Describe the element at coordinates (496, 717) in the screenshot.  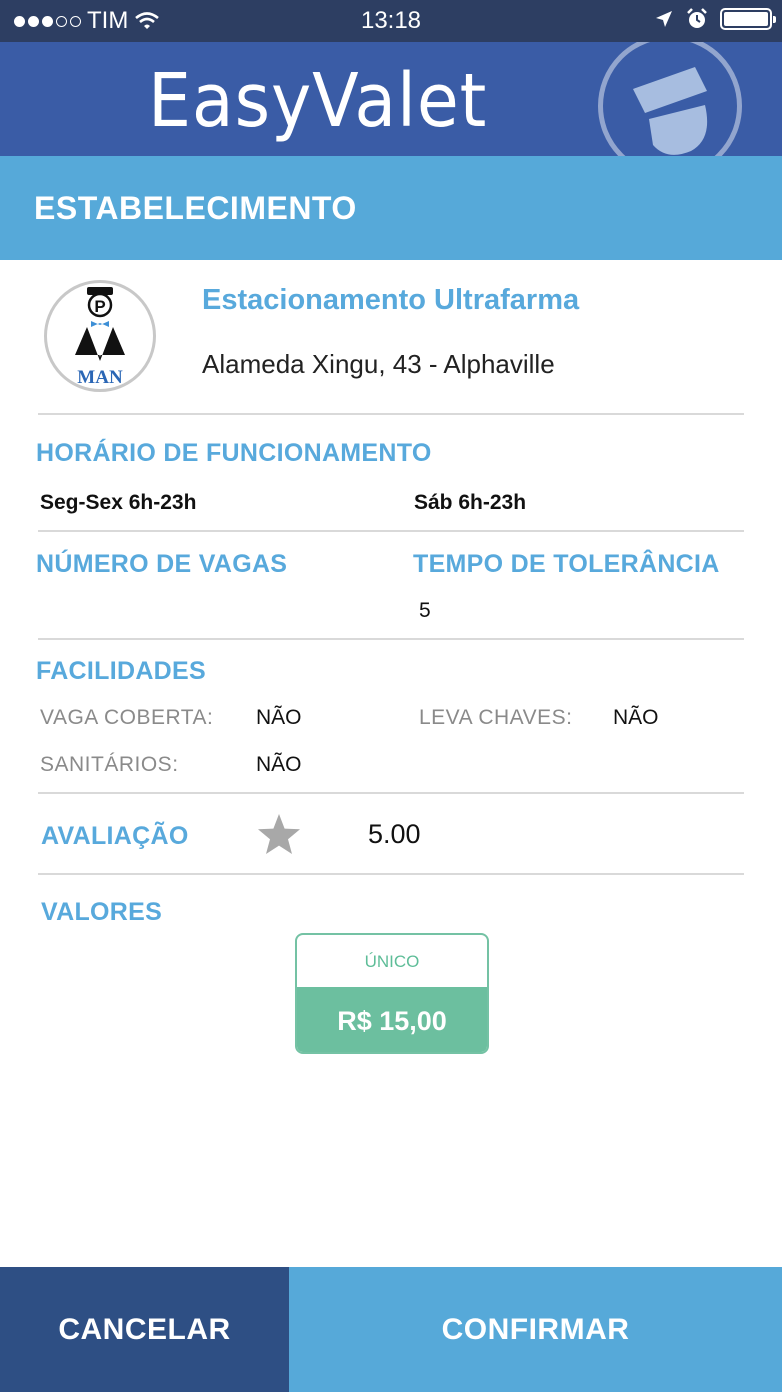
I see `facility-label: LEVA CHAVES:` at that location.